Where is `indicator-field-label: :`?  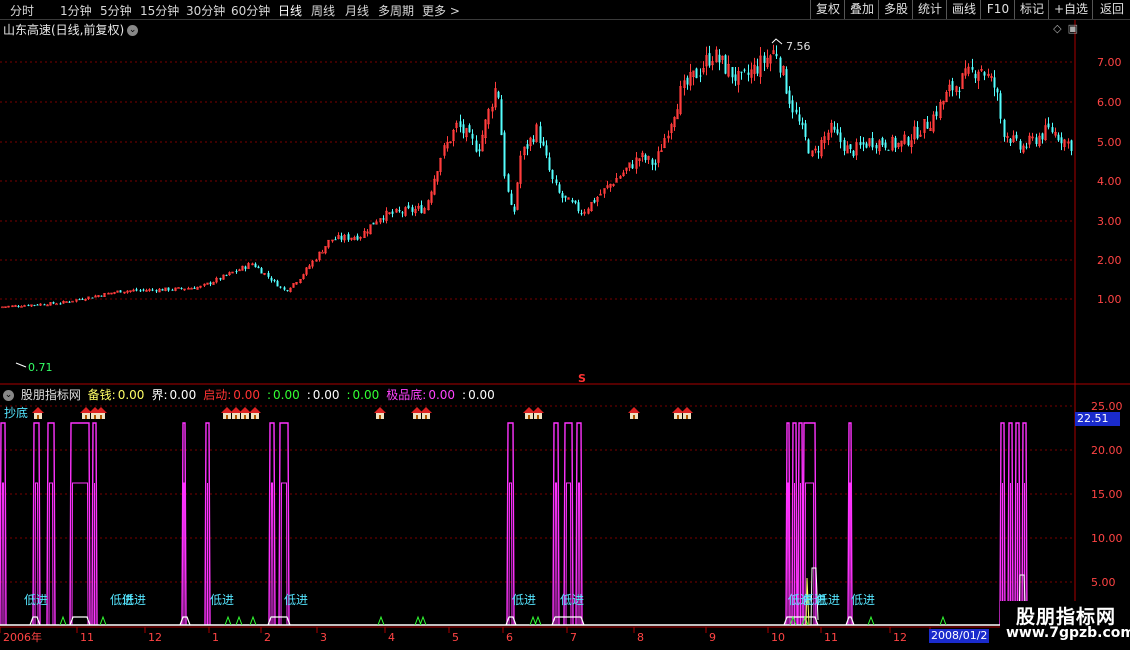 indicator-field-label: : is located at coordinates (348, 395).